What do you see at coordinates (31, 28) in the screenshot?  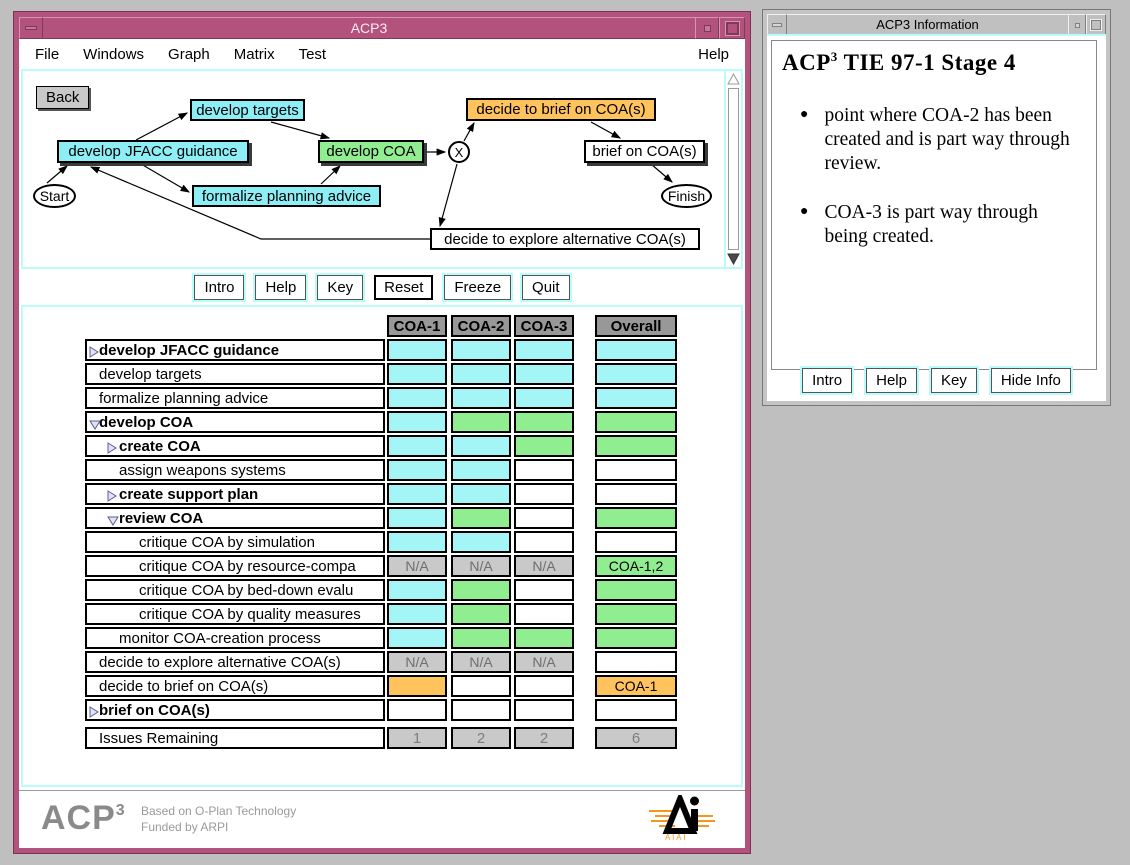 I see `window-menu-button` at bounding box center [31, 28].